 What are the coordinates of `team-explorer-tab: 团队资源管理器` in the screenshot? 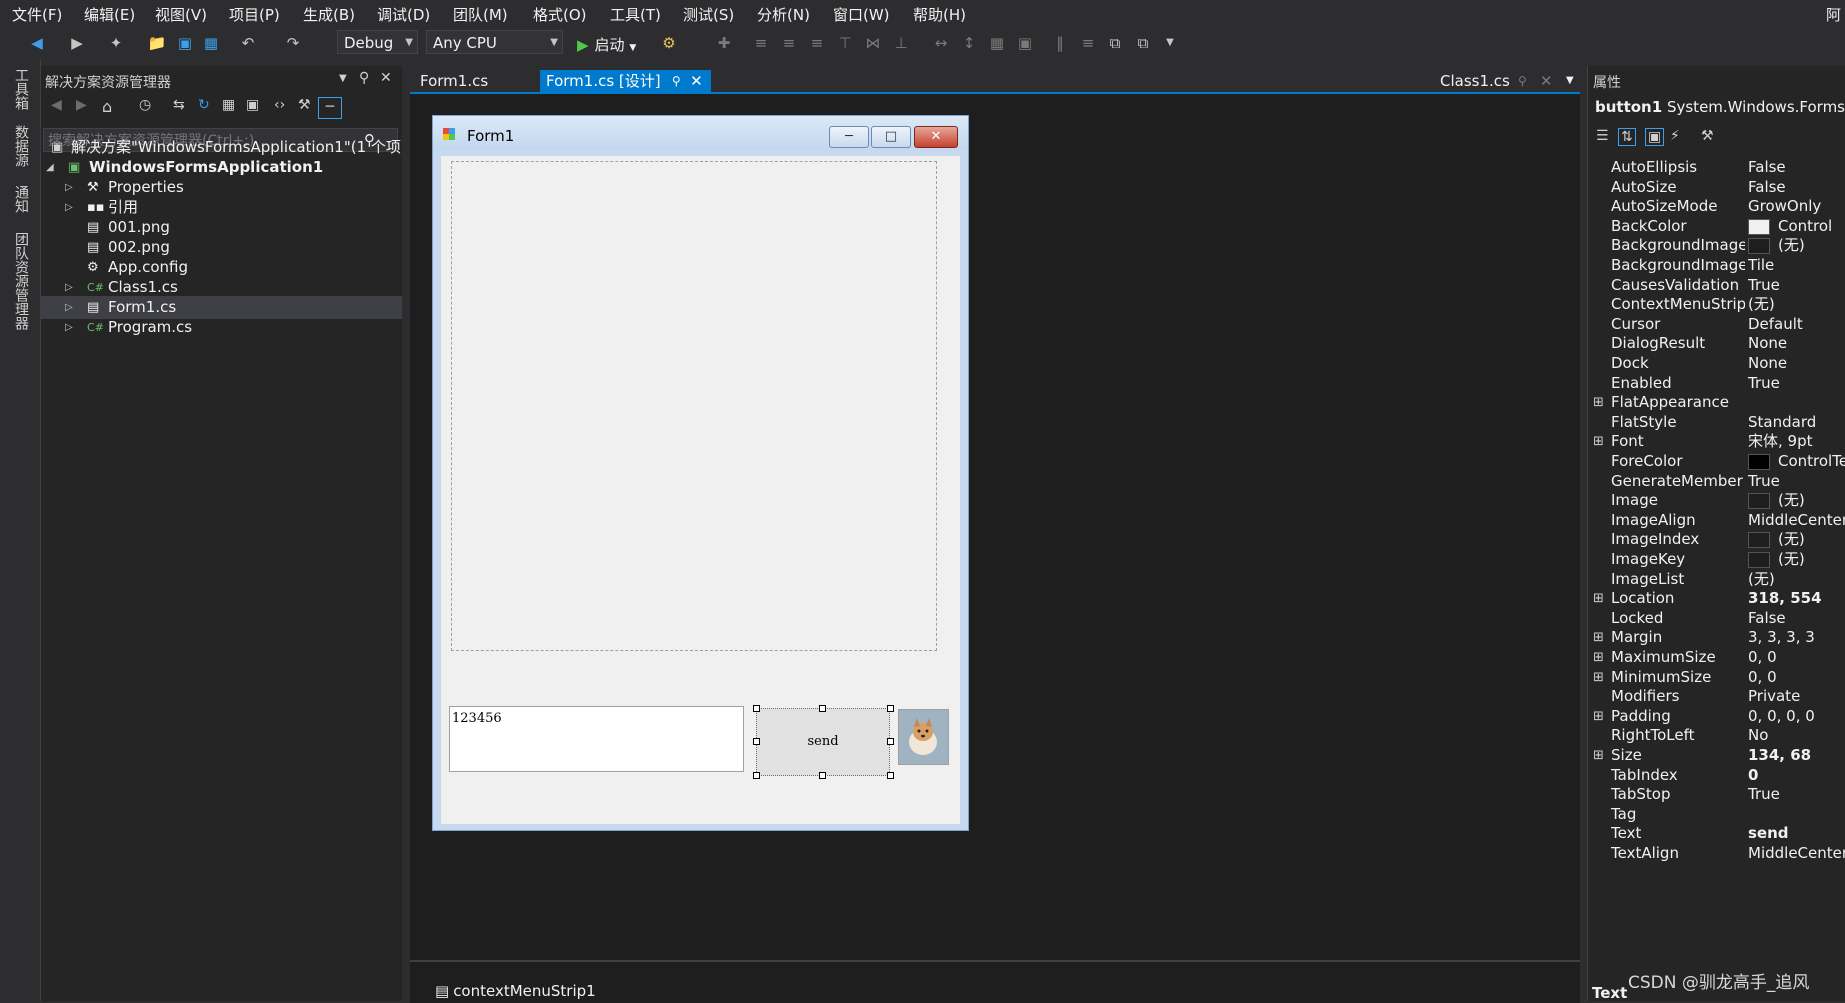 It's located at (21, 281).